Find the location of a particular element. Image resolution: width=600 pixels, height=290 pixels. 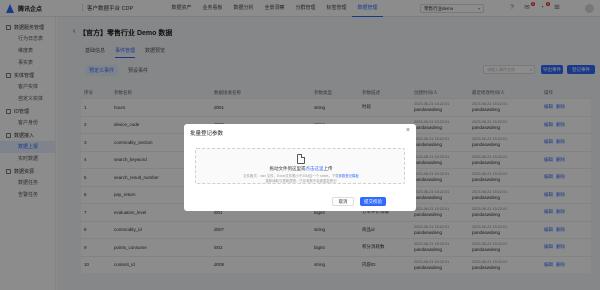

dropzone-text: 拖动文件到这里或点击这里上传 is located at coordinates (301, 168).